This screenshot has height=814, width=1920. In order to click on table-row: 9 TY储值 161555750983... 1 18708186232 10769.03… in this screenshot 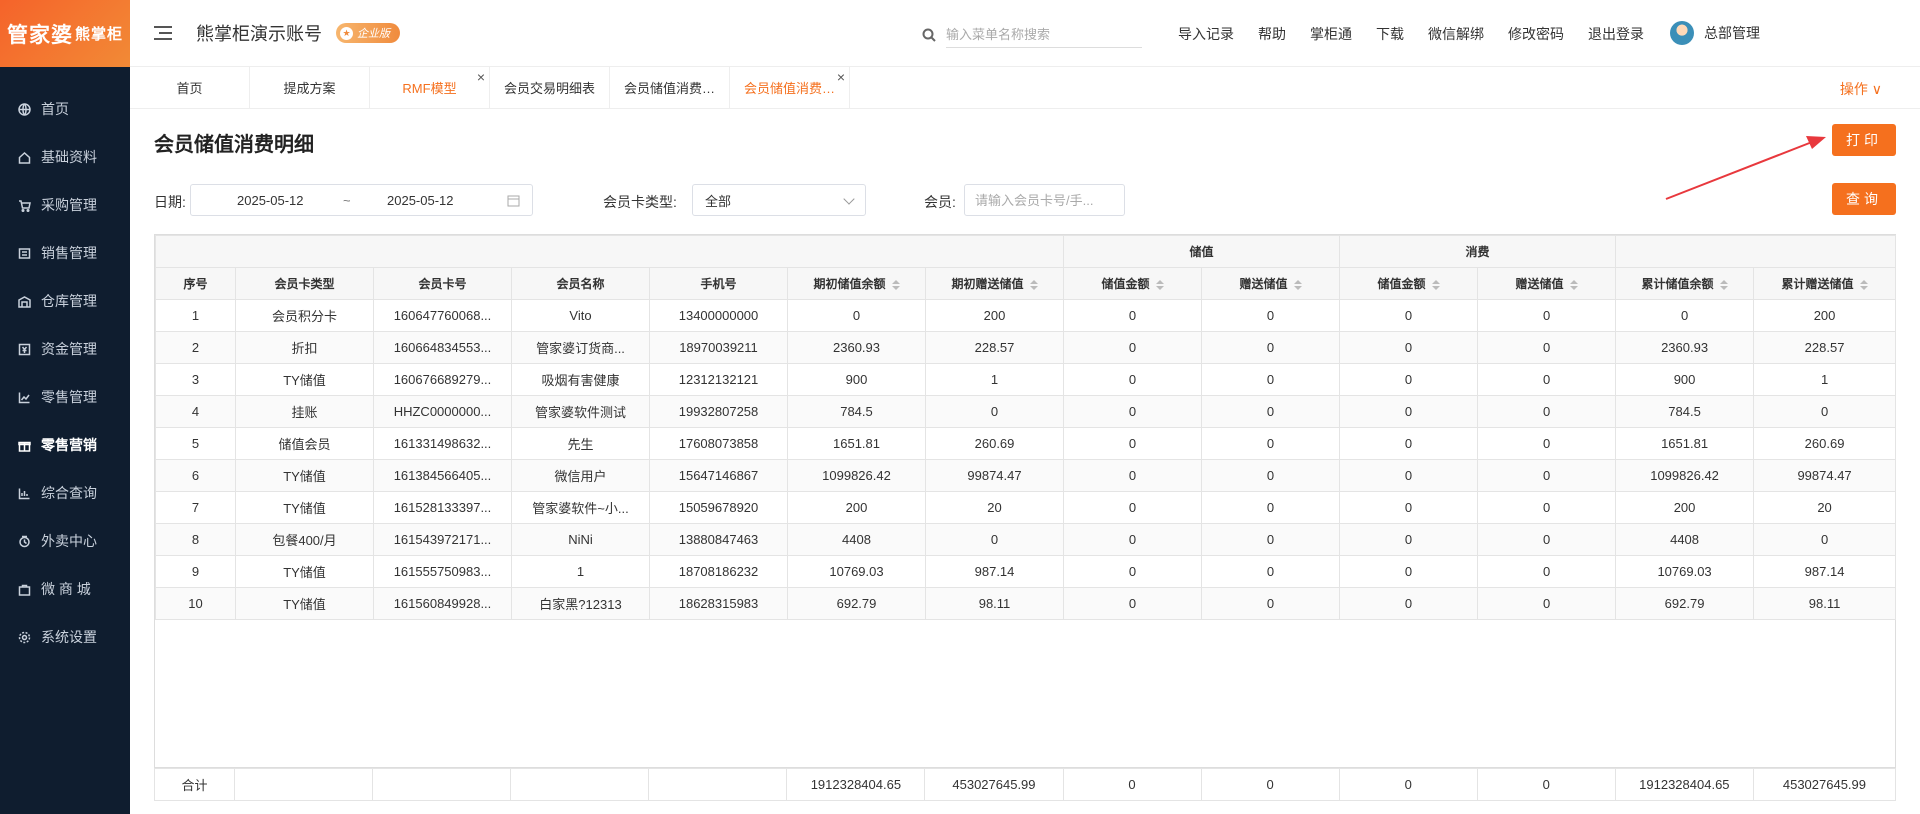, I will do `click(1026, 571)`.